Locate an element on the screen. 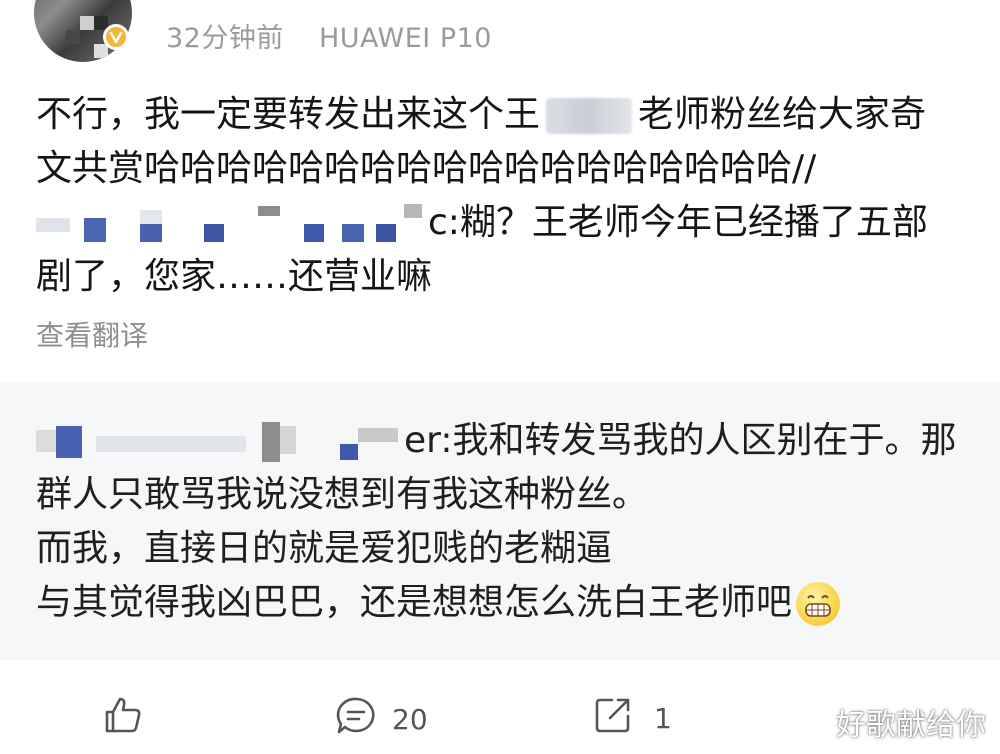 The width and height of the screenshot is (1000, 754). quote-line: 而我，直接日的就是爱犯贱的老糊逼 is located at coordinates (324, 548).